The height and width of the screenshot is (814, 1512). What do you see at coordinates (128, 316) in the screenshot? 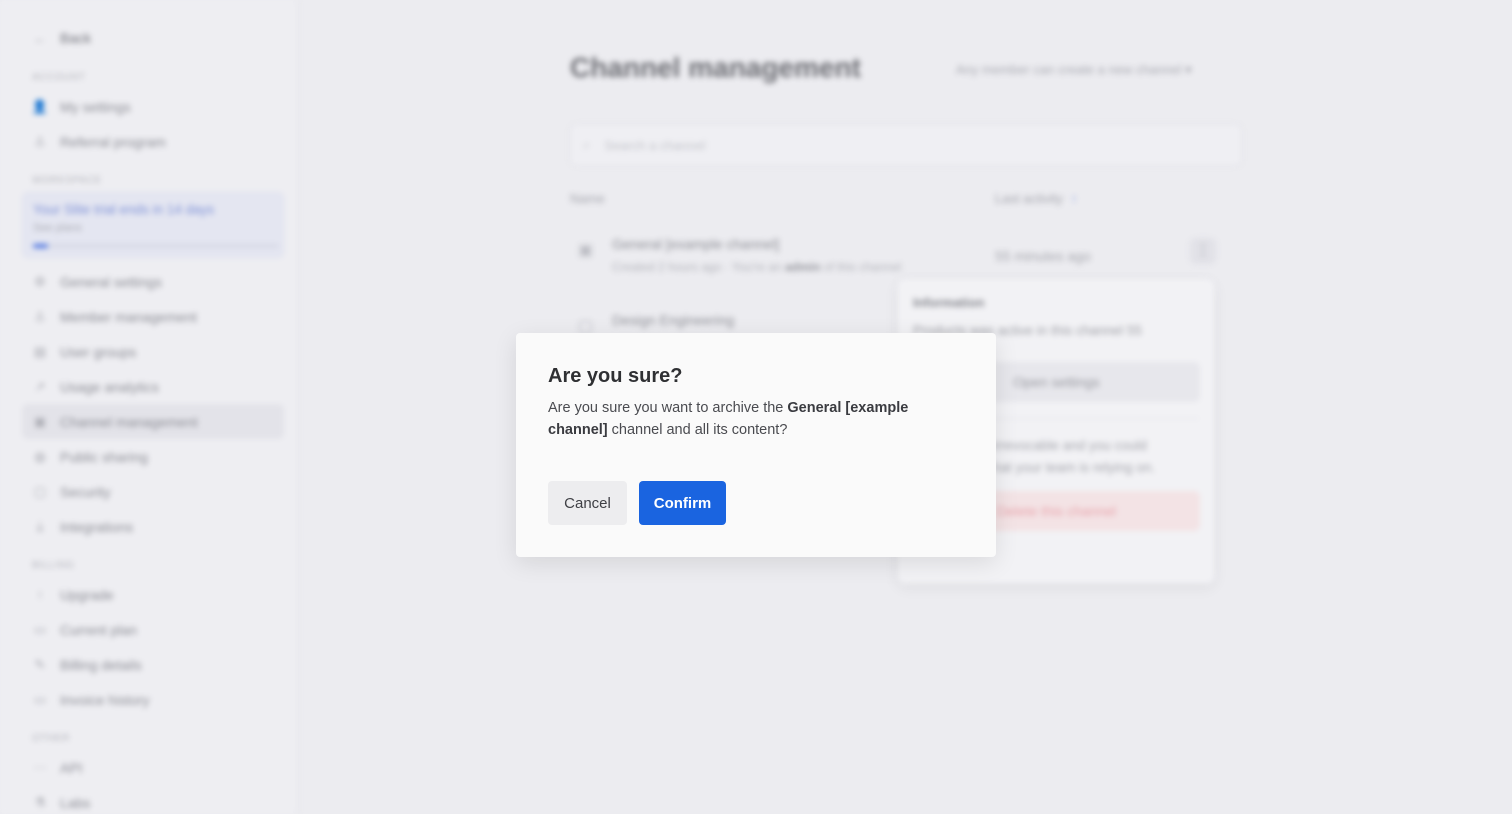
I see `sidebar-item-label: Member management` at bounding box center [128, 316].